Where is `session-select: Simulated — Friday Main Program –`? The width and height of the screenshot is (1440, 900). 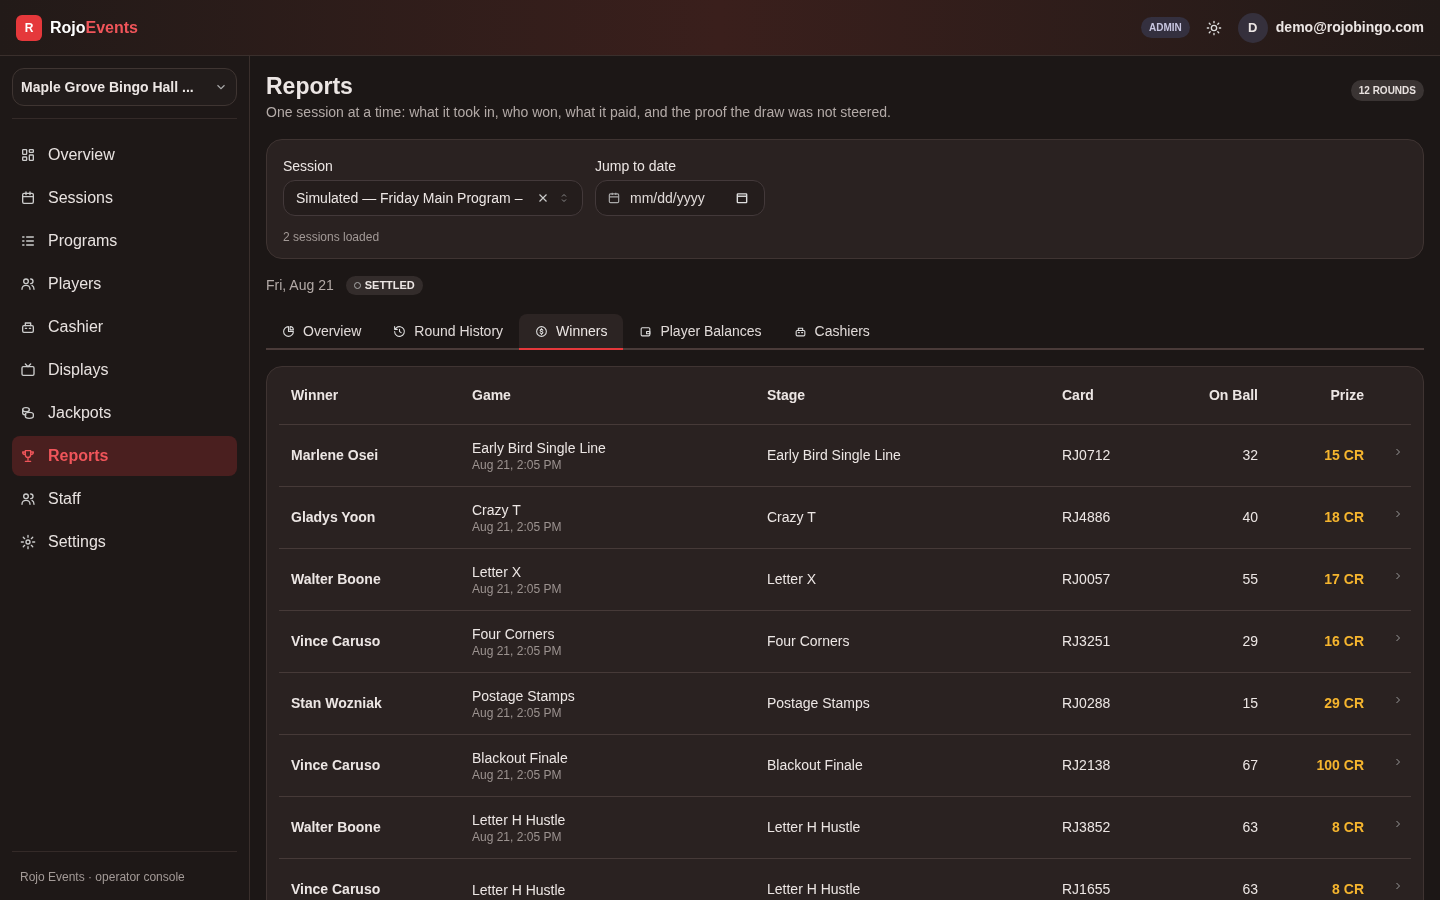
session-select: Simulated — Friday Main Program – is located at coordinates (433, 198).